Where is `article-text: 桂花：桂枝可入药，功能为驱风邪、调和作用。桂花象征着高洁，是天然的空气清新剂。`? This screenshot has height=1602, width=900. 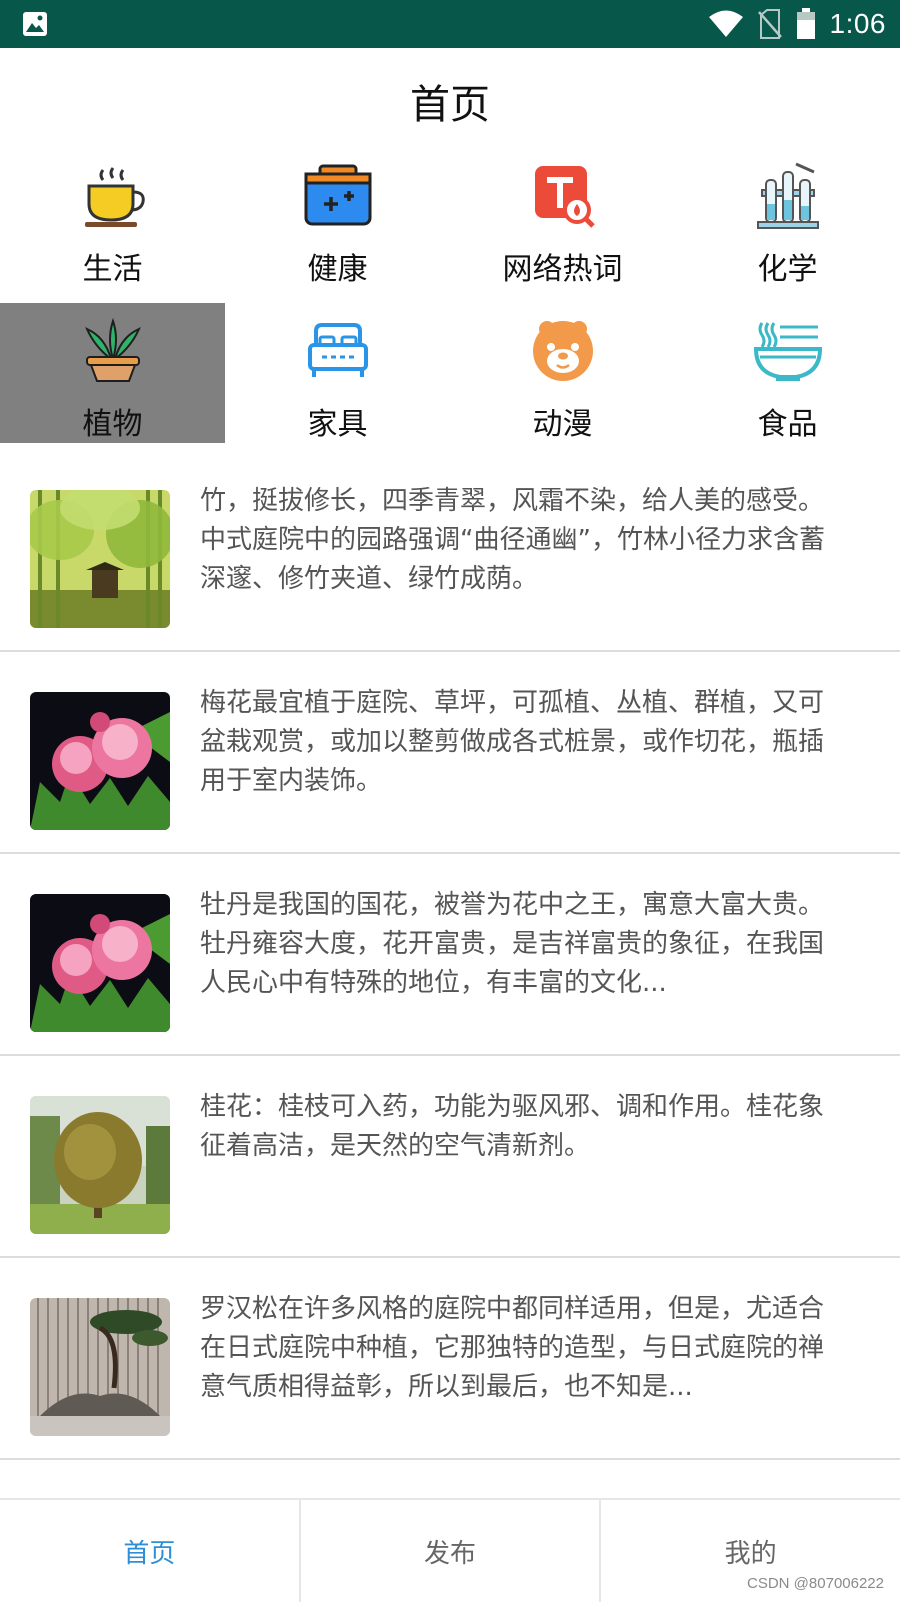
article-text: 桂花：桂枝可入药，功能为驱风邪、调和作用。桂花象征着高洁，是天然的空气清新剂。 is located at coordinates (512, 1126).